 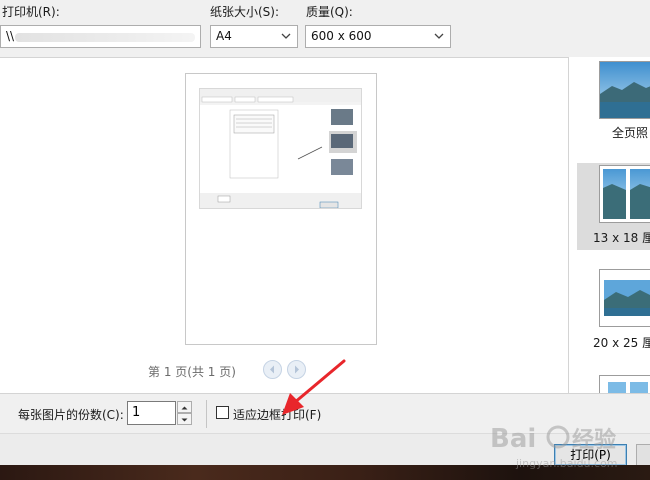 I want to click on copies-input: 1, so click(x=151, y=413).